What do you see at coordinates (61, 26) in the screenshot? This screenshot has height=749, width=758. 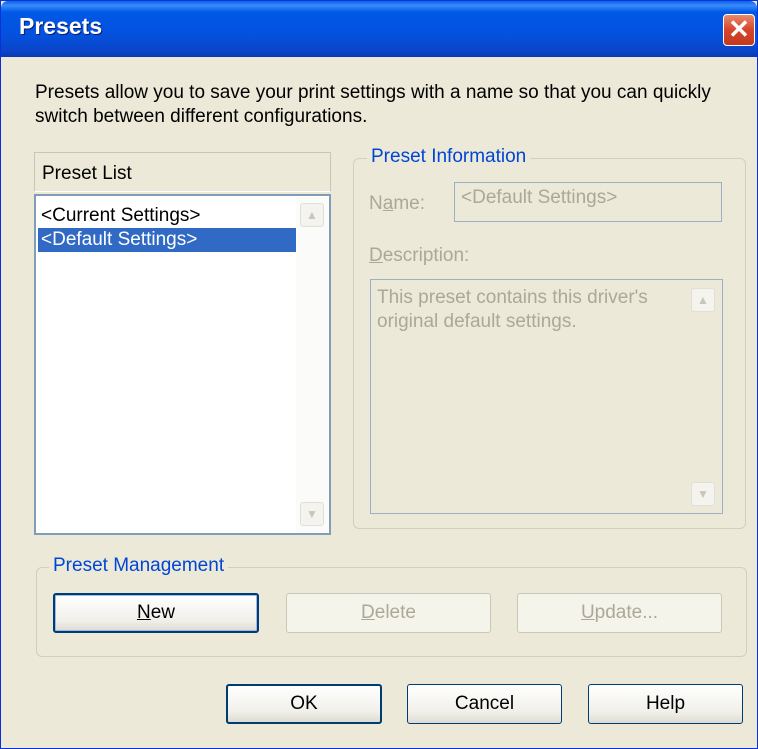 I see `window-title: Presets` at bounding box center [61, 26].